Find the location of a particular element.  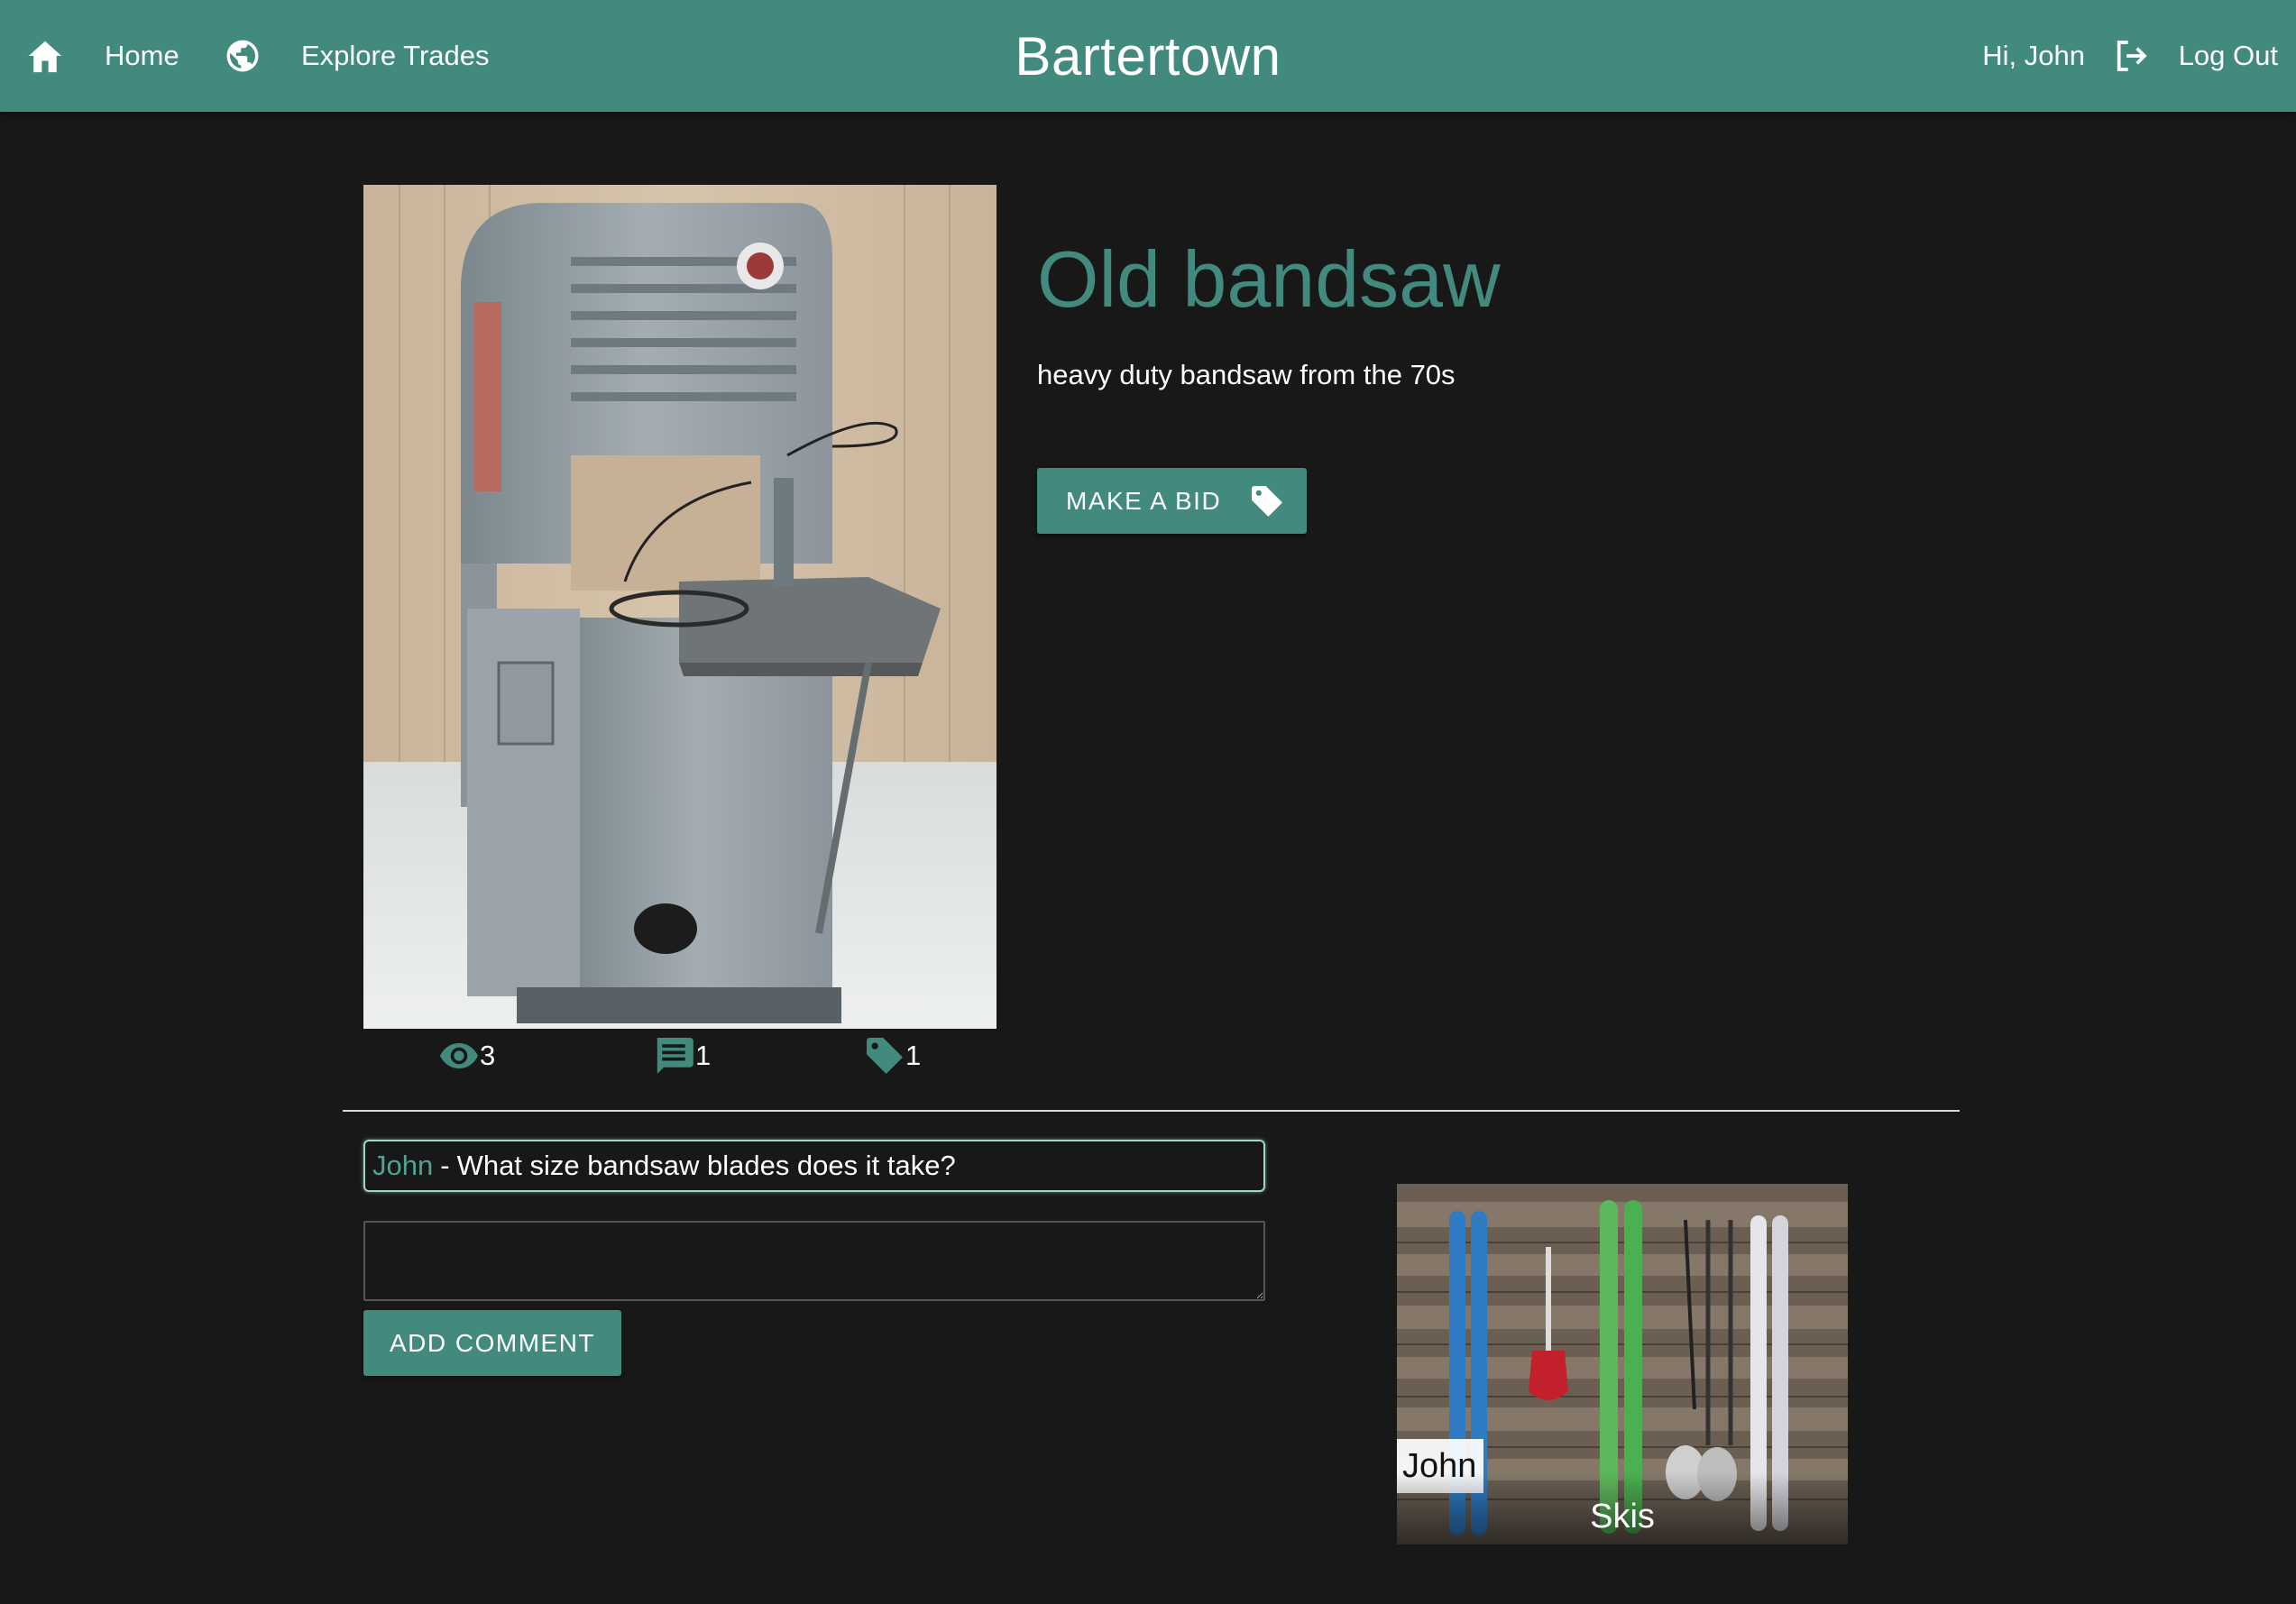

home-icon is located at coordinates (45, 56).